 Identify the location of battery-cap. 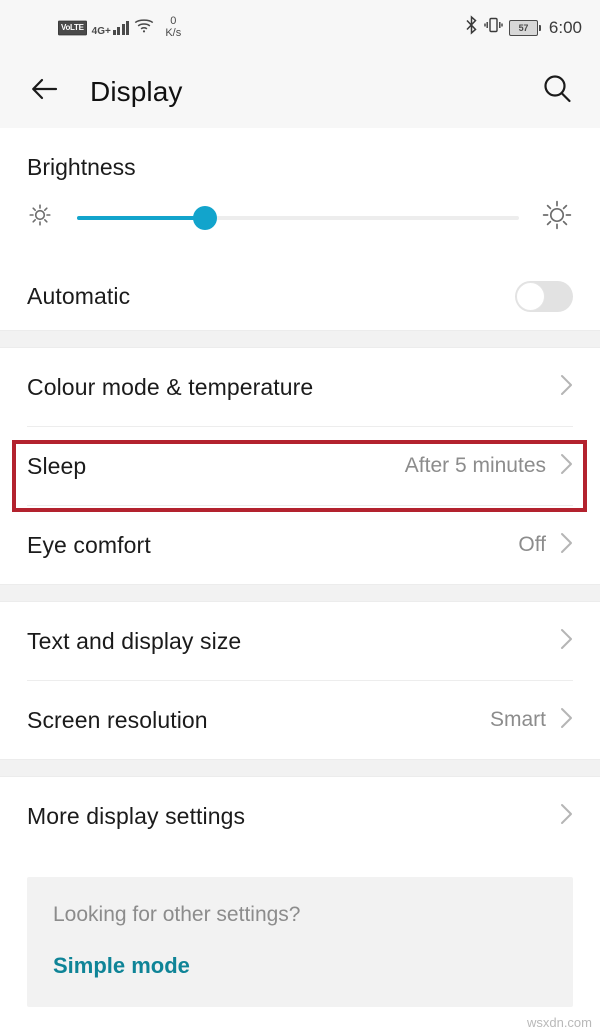
(539, 27).